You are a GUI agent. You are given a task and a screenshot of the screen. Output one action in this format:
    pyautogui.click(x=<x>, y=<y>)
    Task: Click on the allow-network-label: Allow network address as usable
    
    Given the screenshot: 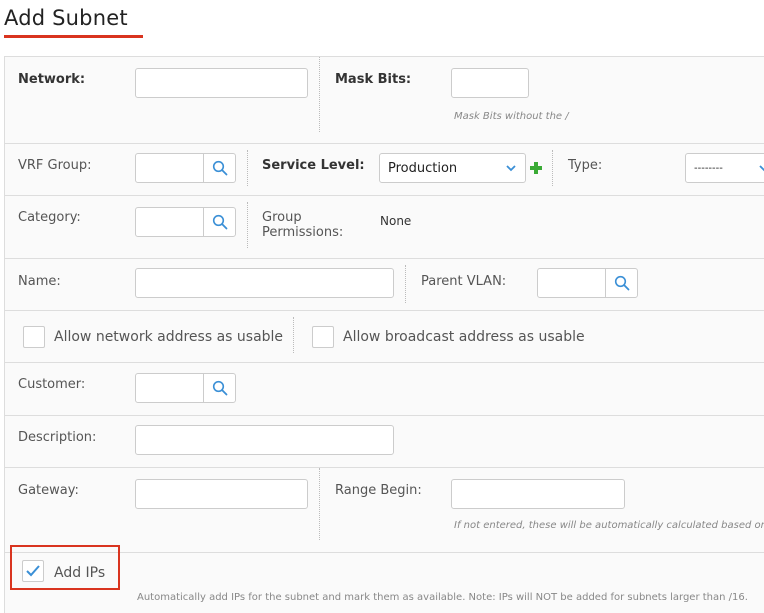 What is the action you would take?
    pyautogui.click(x=169, y=337)
    